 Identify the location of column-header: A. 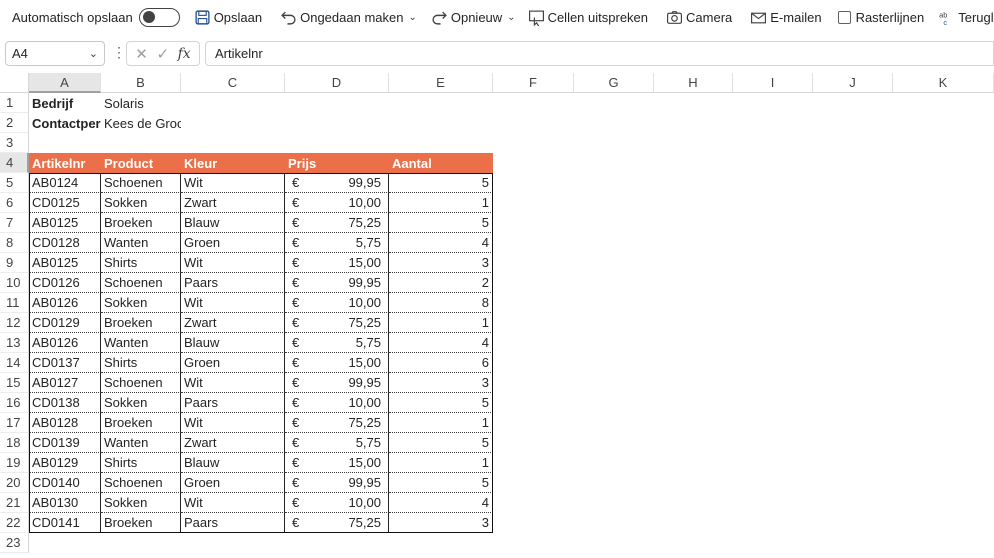
(65, 83).